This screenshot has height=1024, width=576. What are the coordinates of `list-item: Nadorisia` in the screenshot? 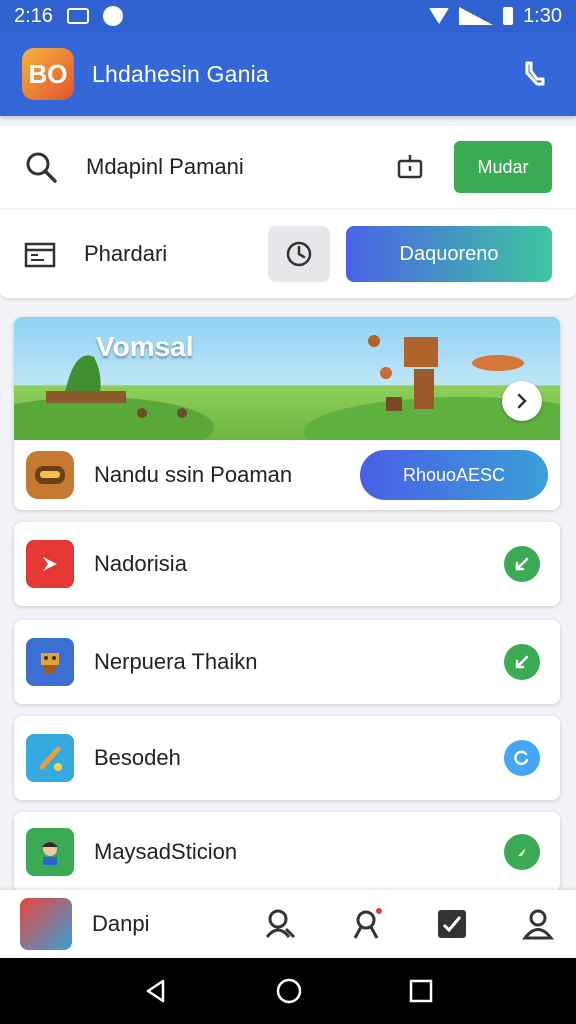 It's located at (287, 564).